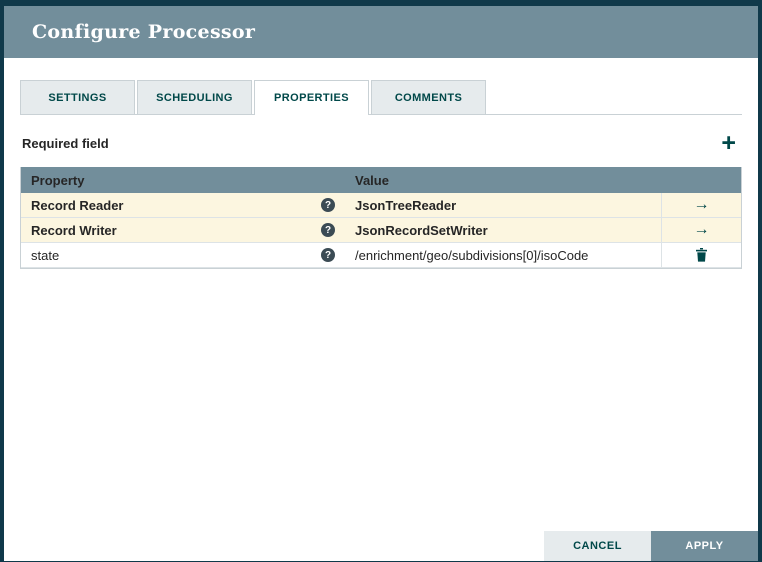 This screenshot has height=562, width=762. I want to click on apply-button-label: APPLY, so click(704, 546).